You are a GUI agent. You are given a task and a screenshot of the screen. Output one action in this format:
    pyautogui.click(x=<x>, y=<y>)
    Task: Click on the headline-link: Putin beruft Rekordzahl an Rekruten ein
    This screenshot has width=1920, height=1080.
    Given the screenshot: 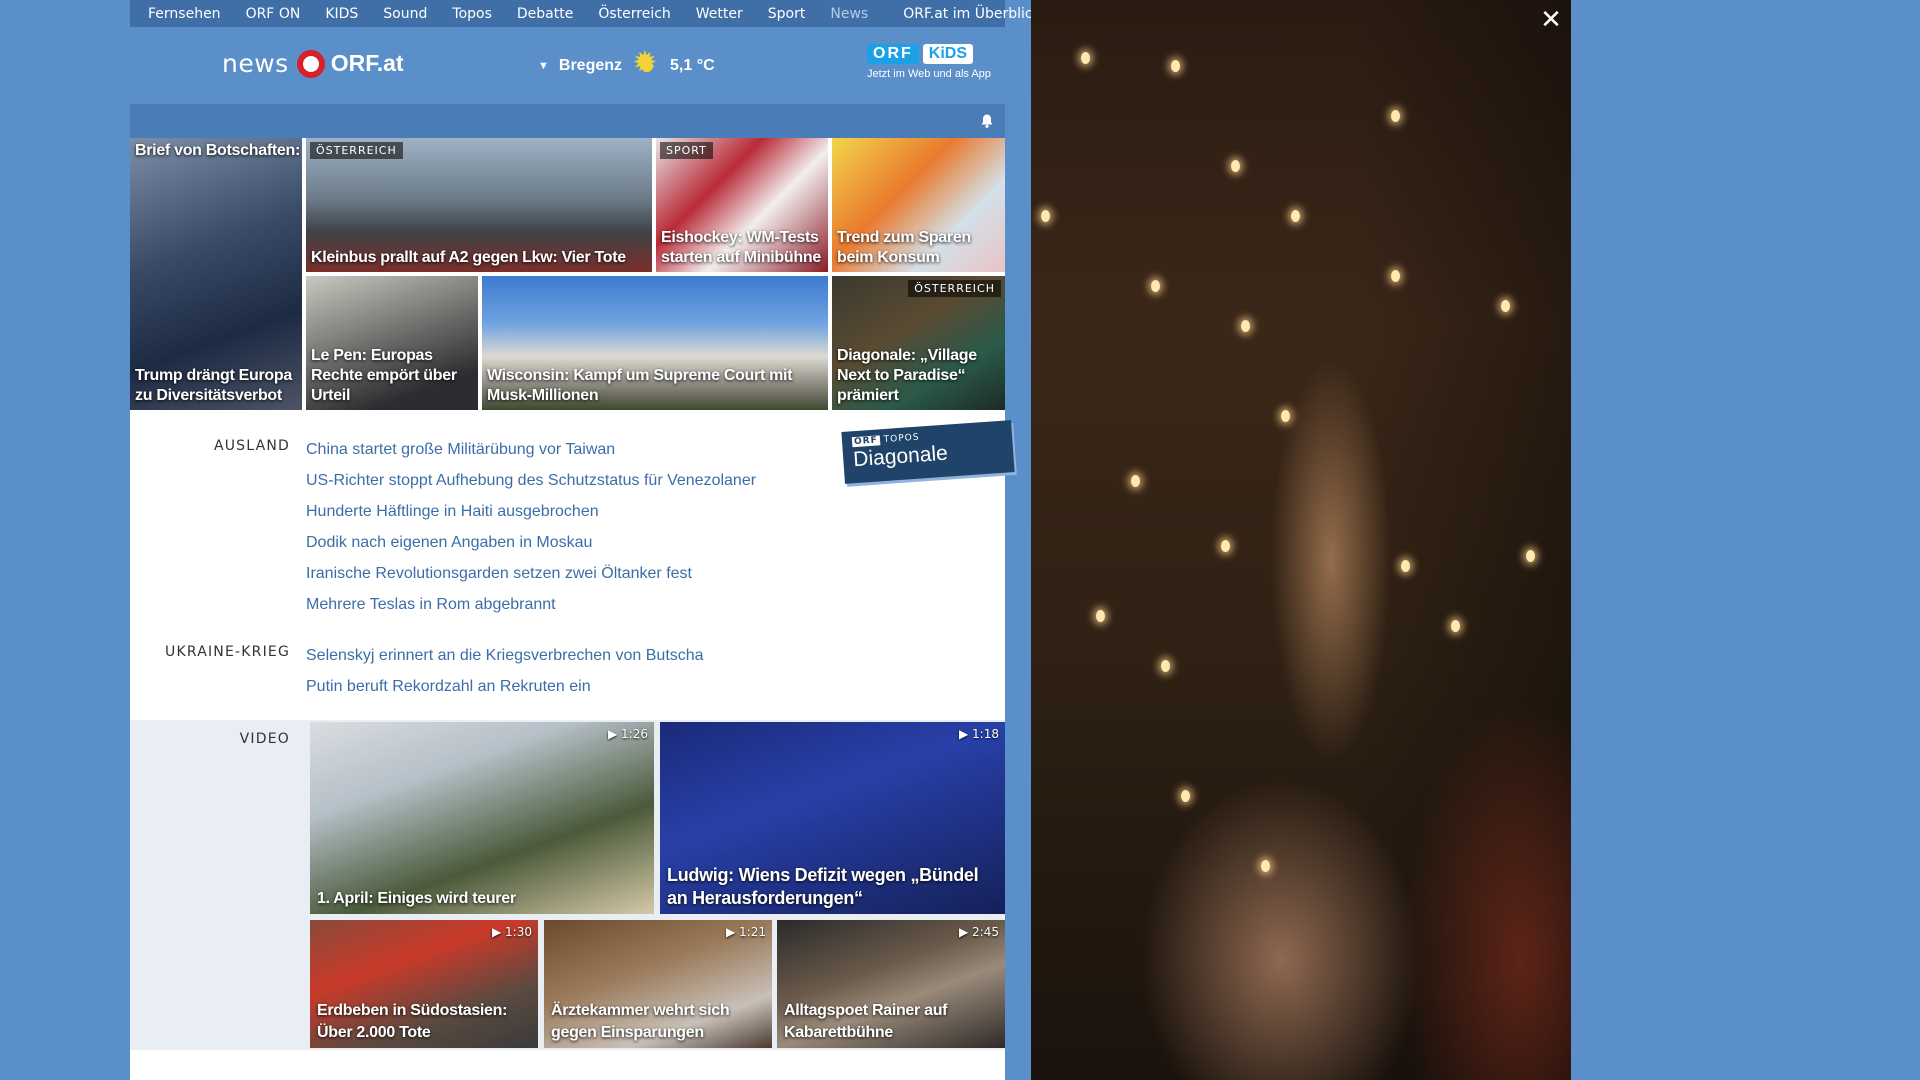 What is the action you would take?
    pyautogui.click(x=505, y=686)
    